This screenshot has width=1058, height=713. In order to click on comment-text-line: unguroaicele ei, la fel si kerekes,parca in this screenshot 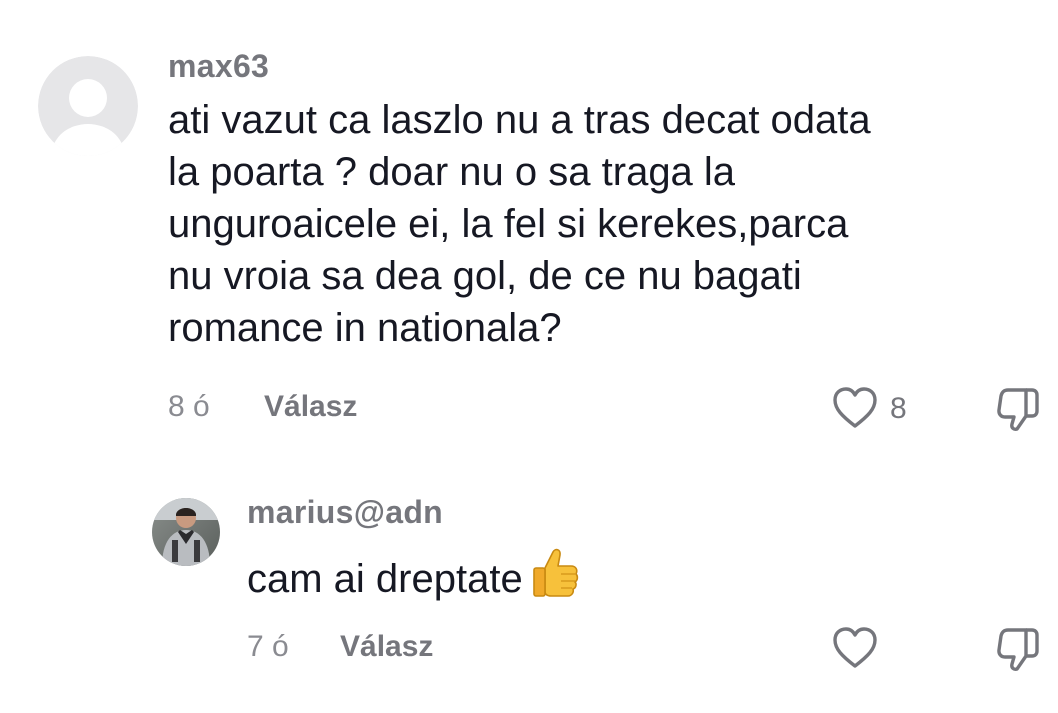, I will do `click(508, 224)`.